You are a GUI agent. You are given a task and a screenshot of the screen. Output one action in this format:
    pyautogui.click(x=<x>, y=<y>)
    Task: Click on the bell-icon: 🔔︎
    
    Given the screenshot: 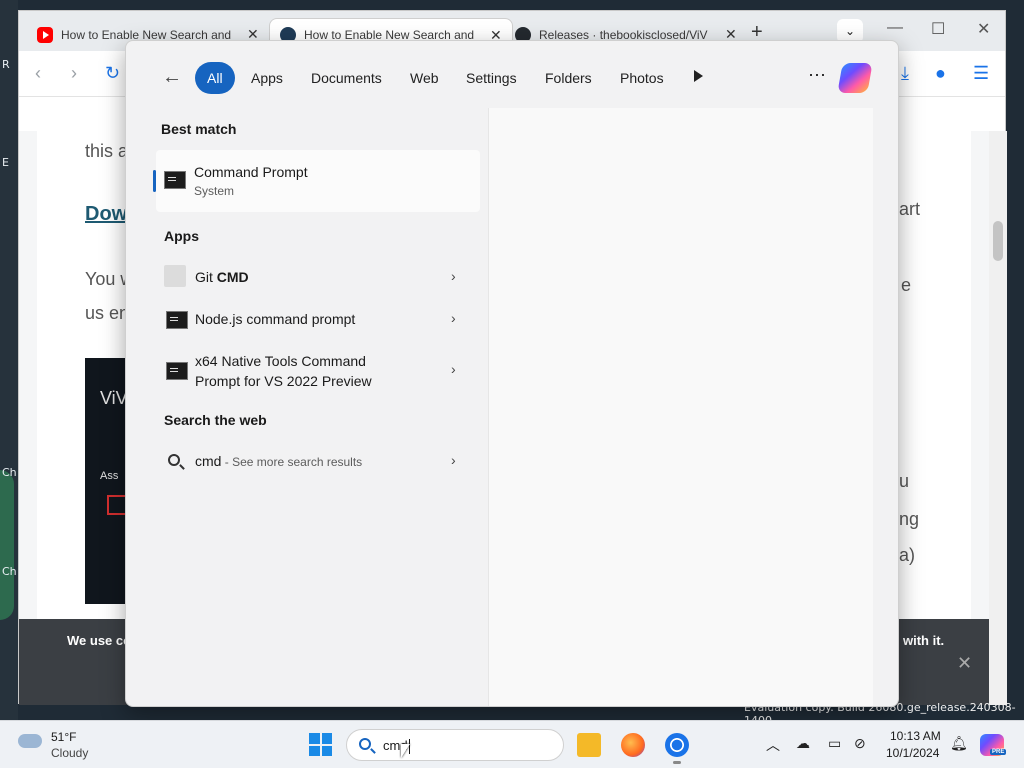 What is the action you would take?
    pyautogui.click(x=959, y=743)
    